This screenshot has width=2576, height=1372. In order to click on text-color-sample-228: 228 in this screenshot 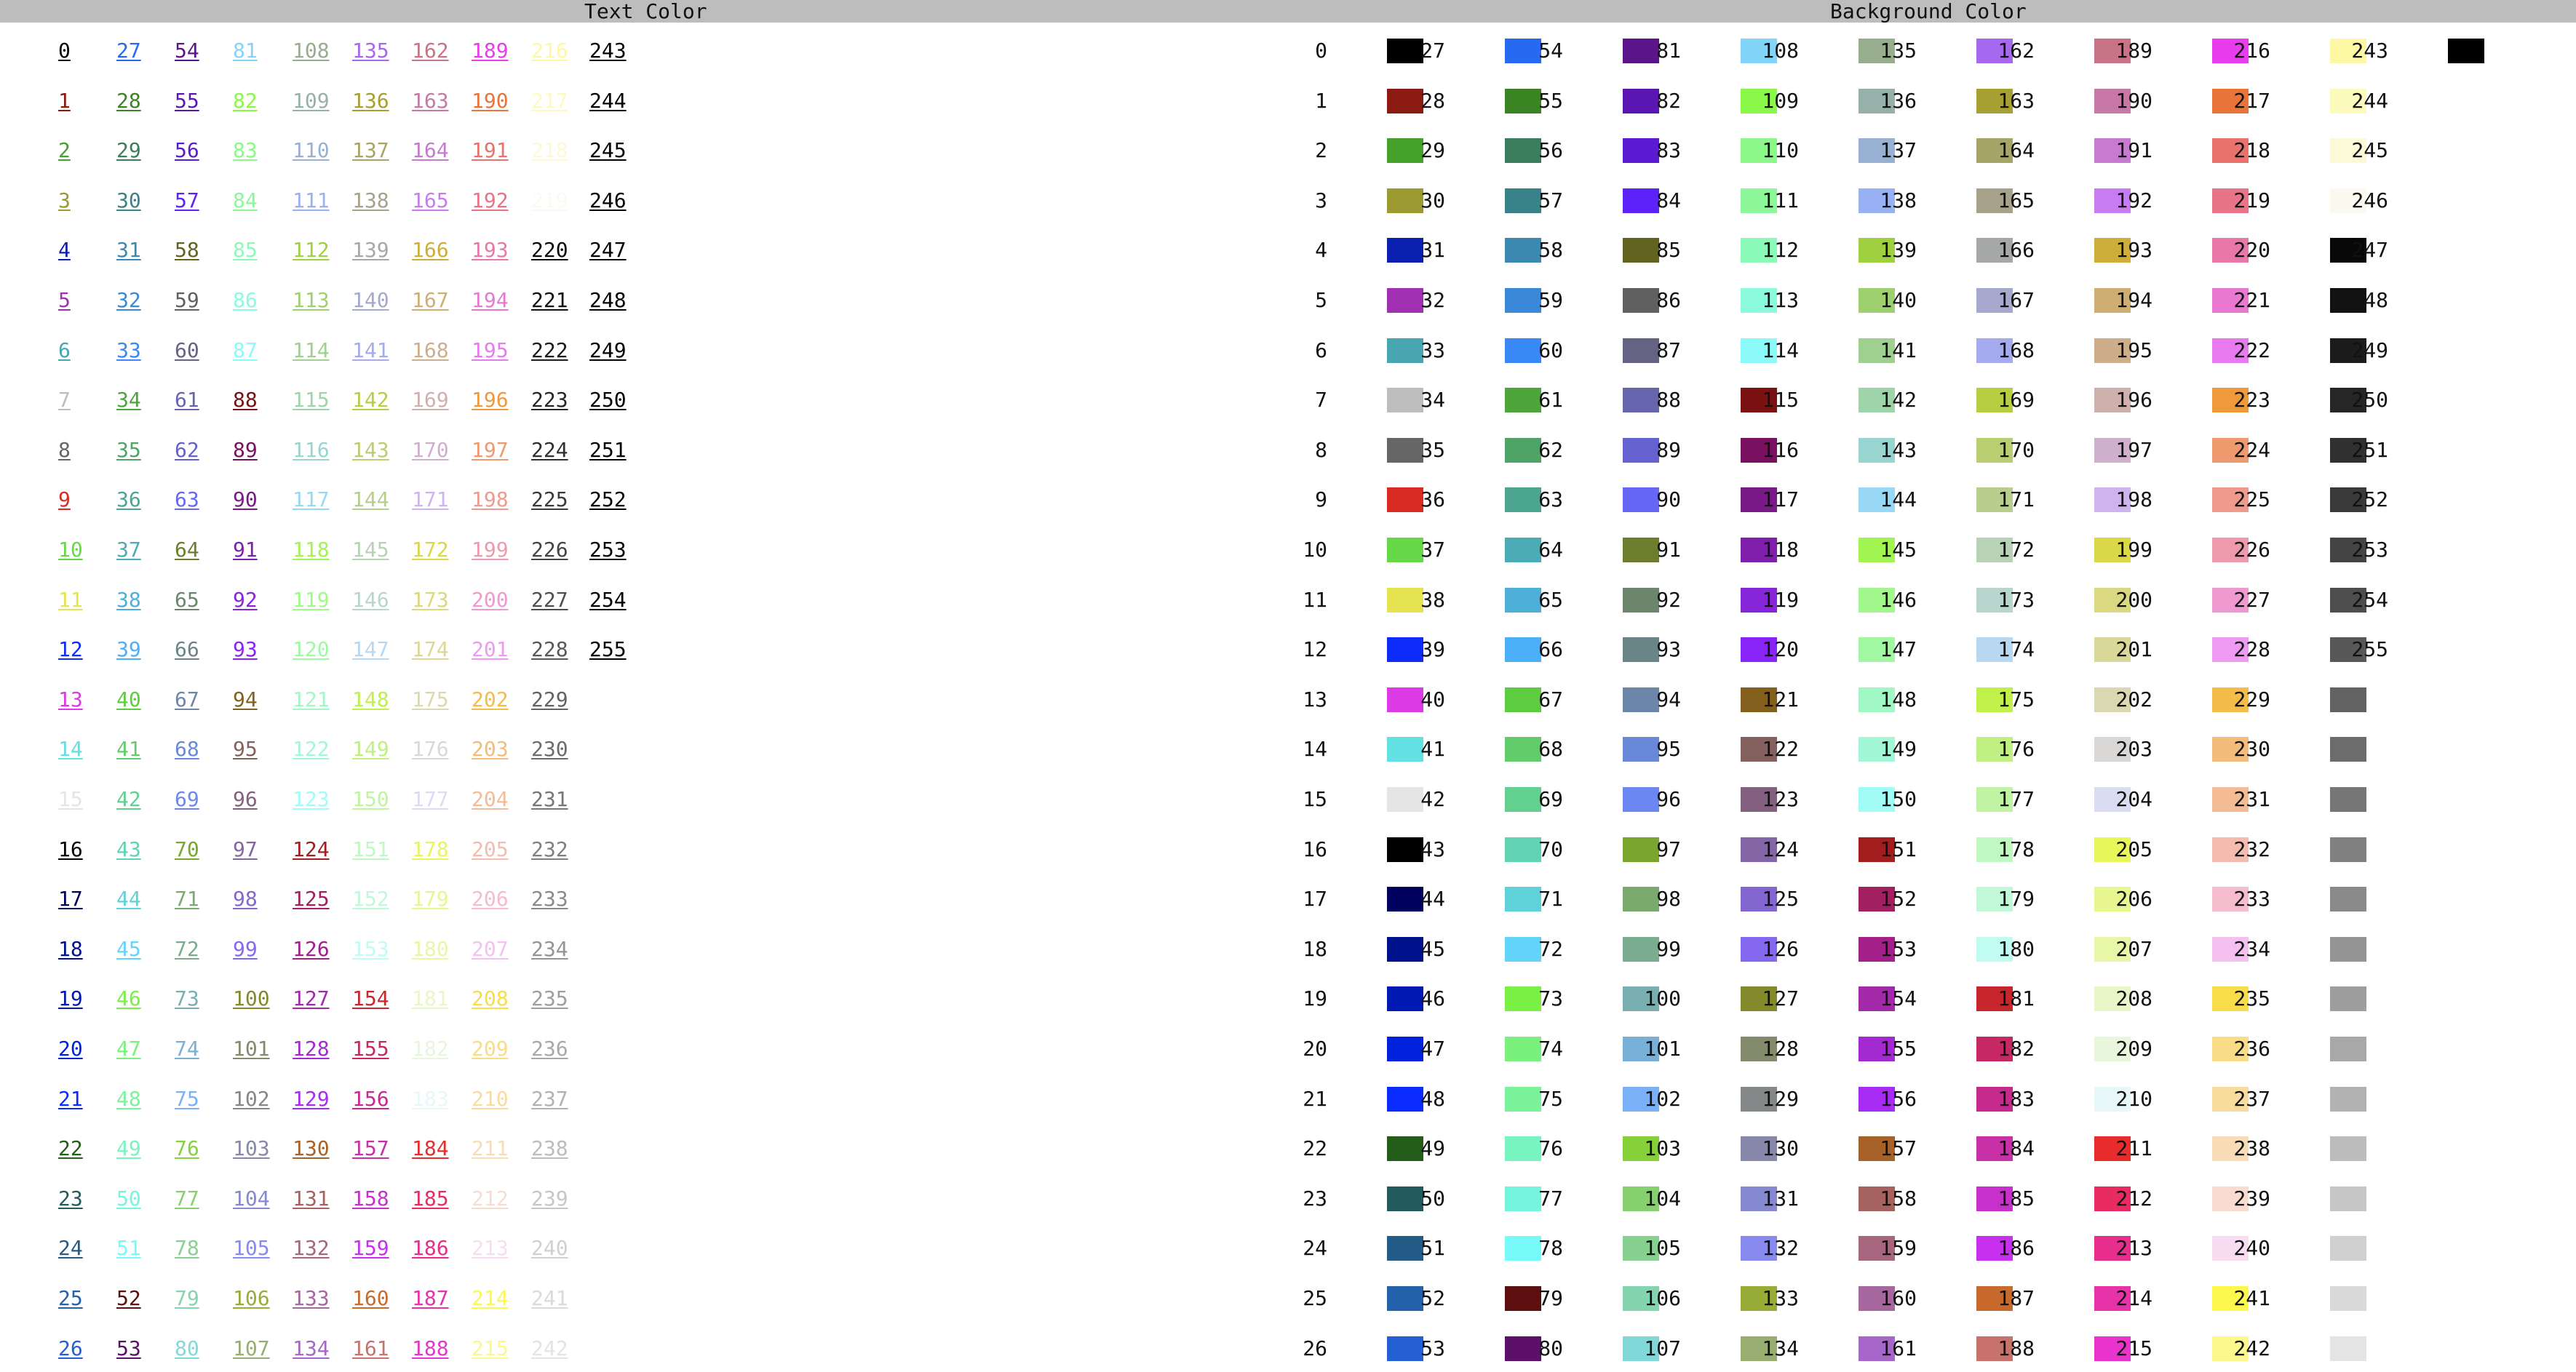, I will do `click(549, 649)`.